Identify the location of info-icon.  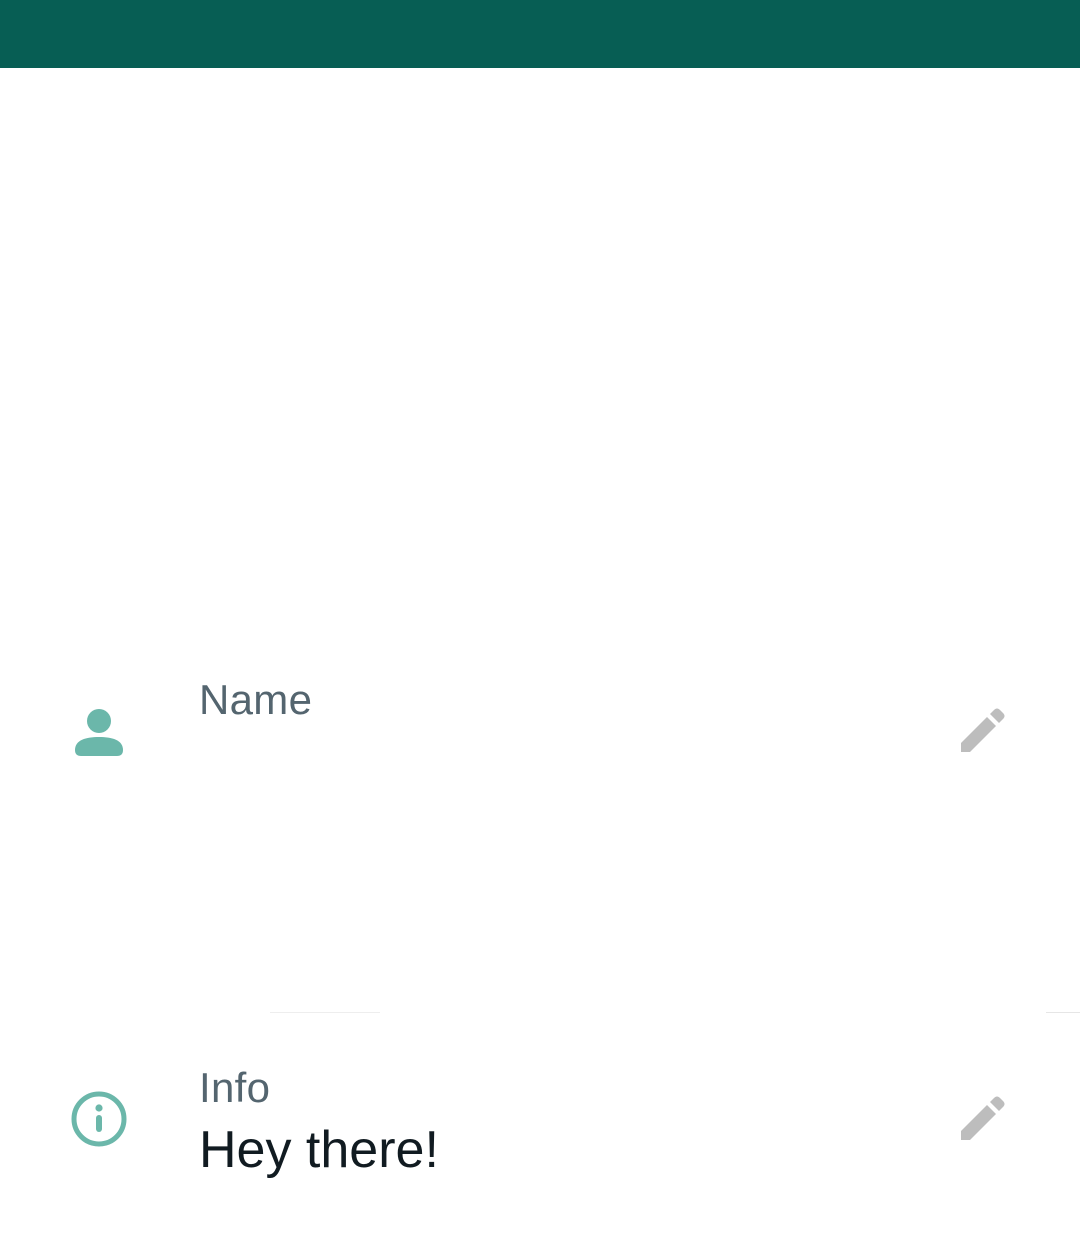
(99, 1119).